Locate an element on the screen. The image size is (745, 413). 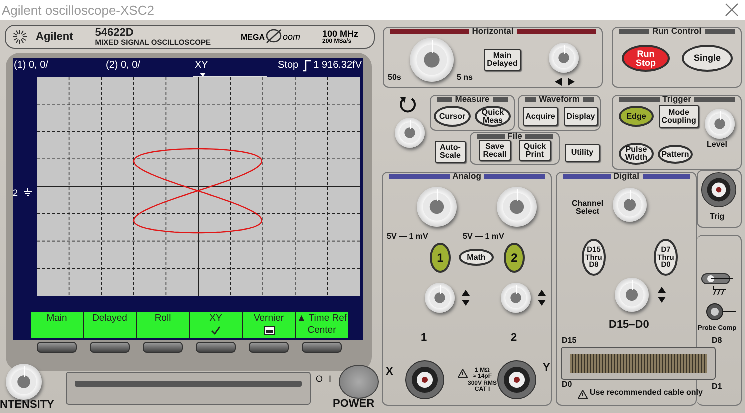
cable-notice: Use recommended cable only is located at coordinates (646, 393).